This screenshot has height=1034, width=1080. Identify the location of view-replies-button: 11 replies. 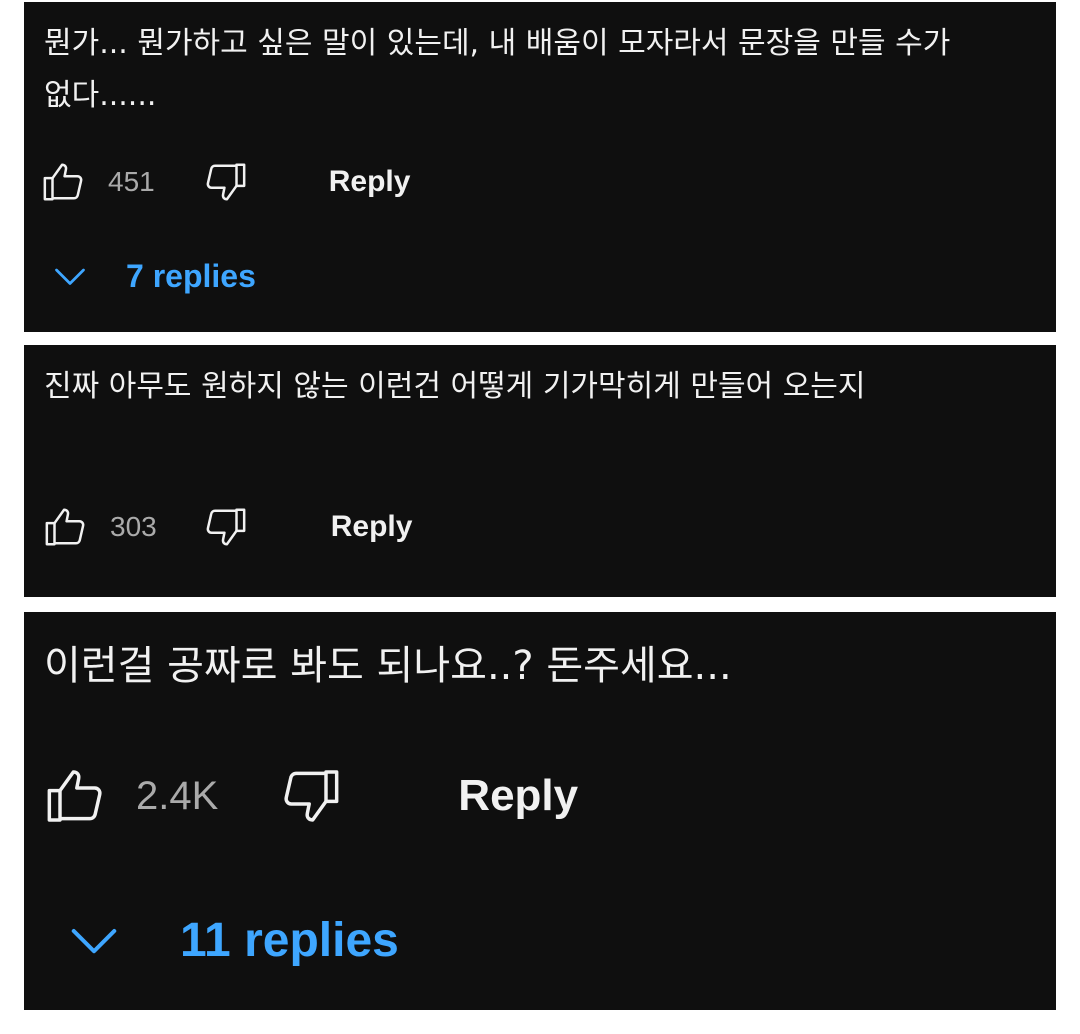
(231, 940).